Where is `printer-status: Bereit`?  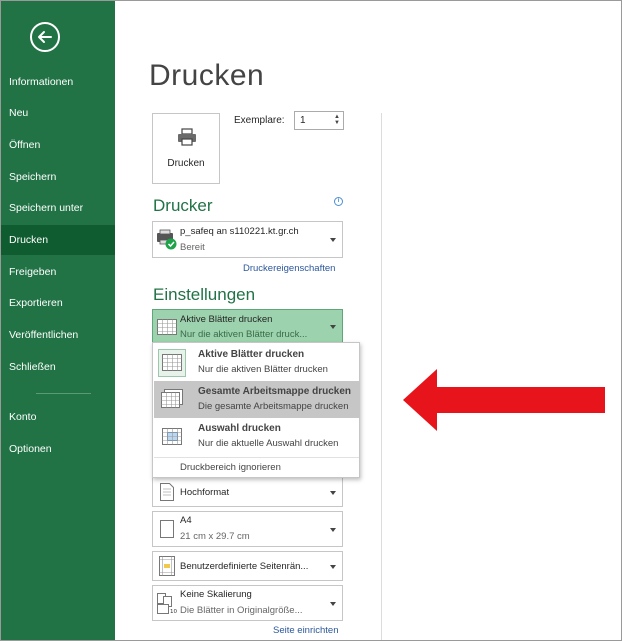
printer-status: Bereit is located at coordinates (192, 247).